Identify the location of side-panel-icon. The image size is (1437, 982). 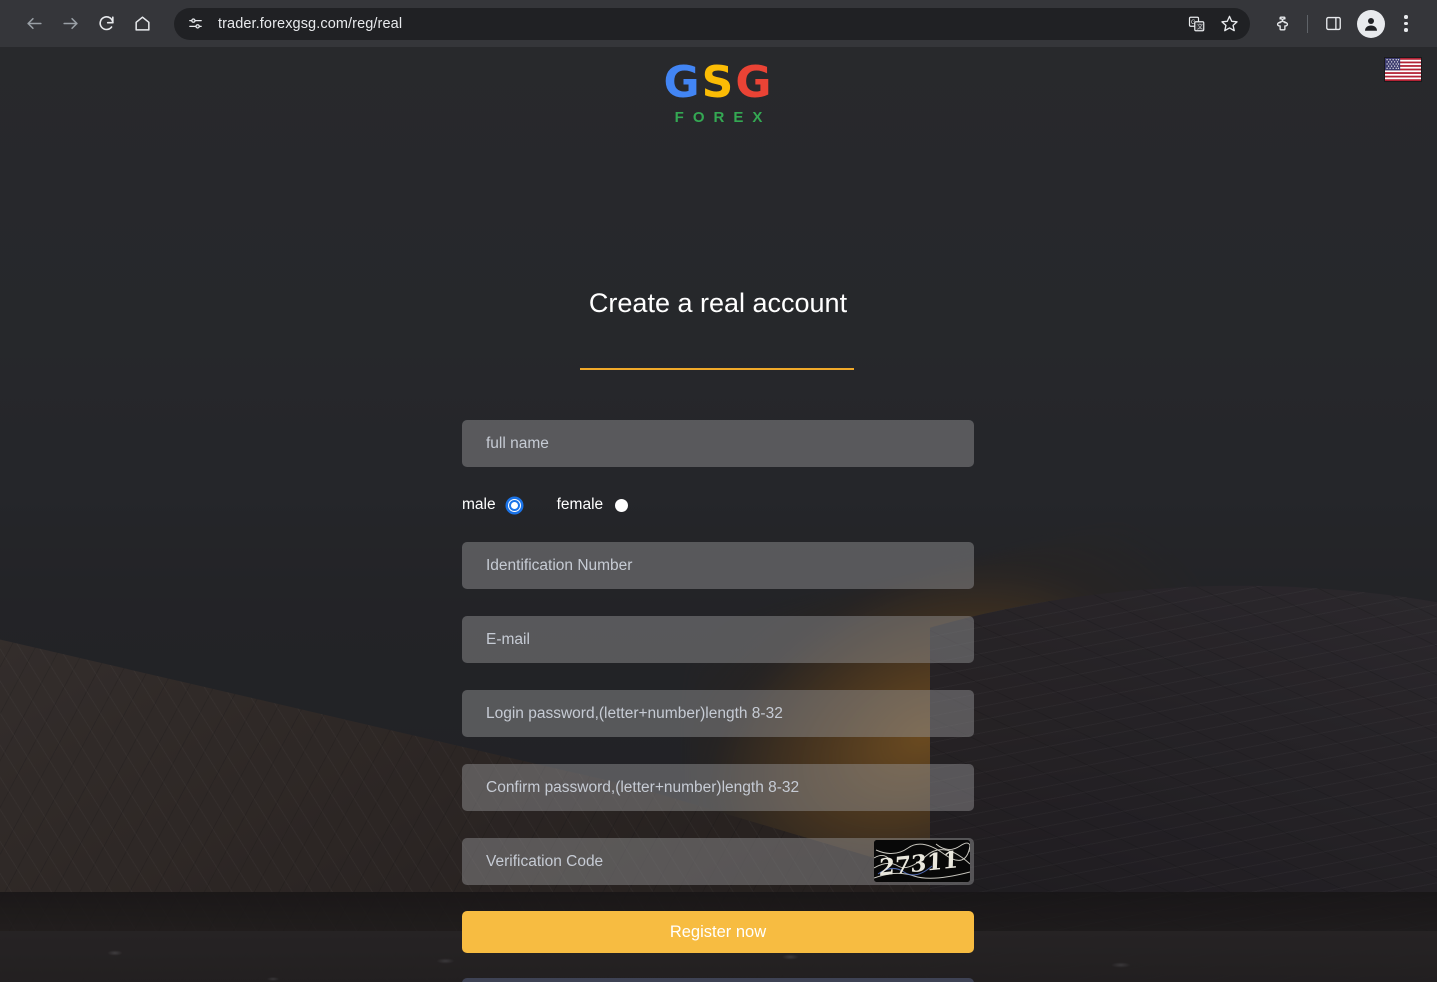
(1333, 24).